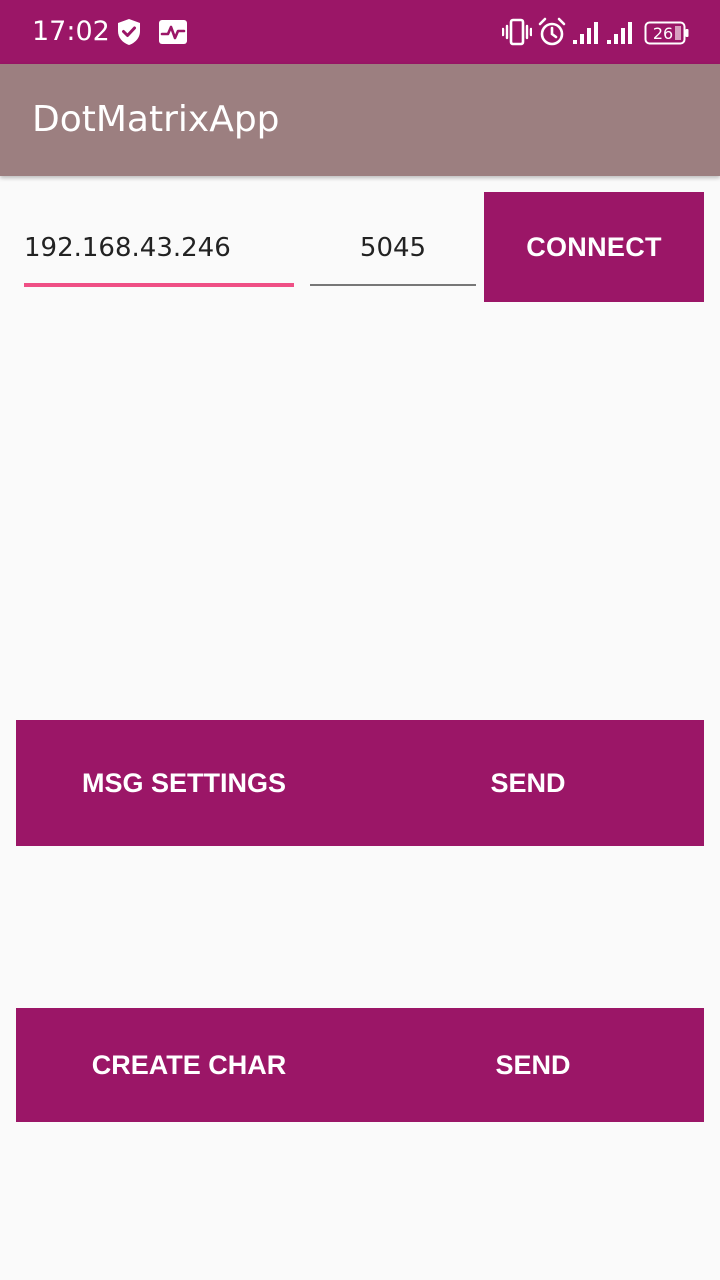  Describe the element at coordinates (360, 783) in the screenshot. I see `message-button-row: MSG SETTINGS SEND` at that location.